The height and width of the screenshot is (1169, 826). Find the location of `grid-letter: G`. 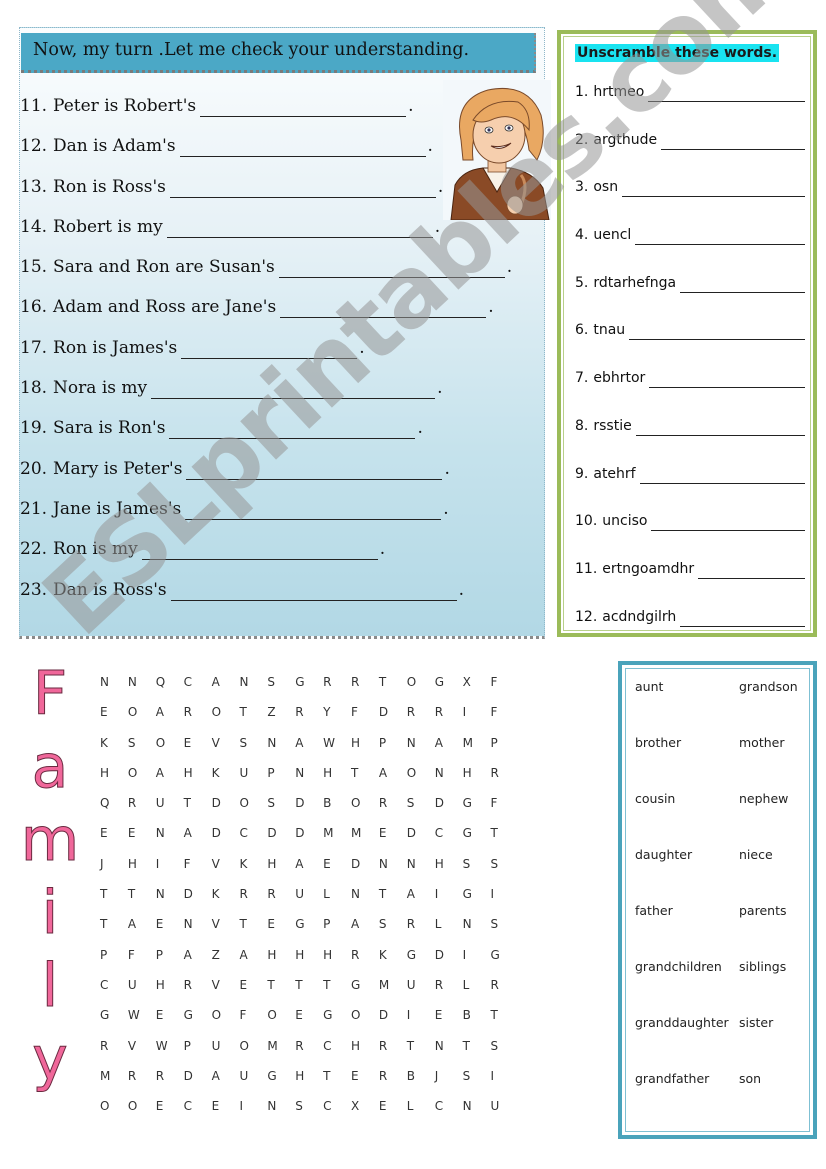

grid-letter: G is located at coordinates (277, 1084).